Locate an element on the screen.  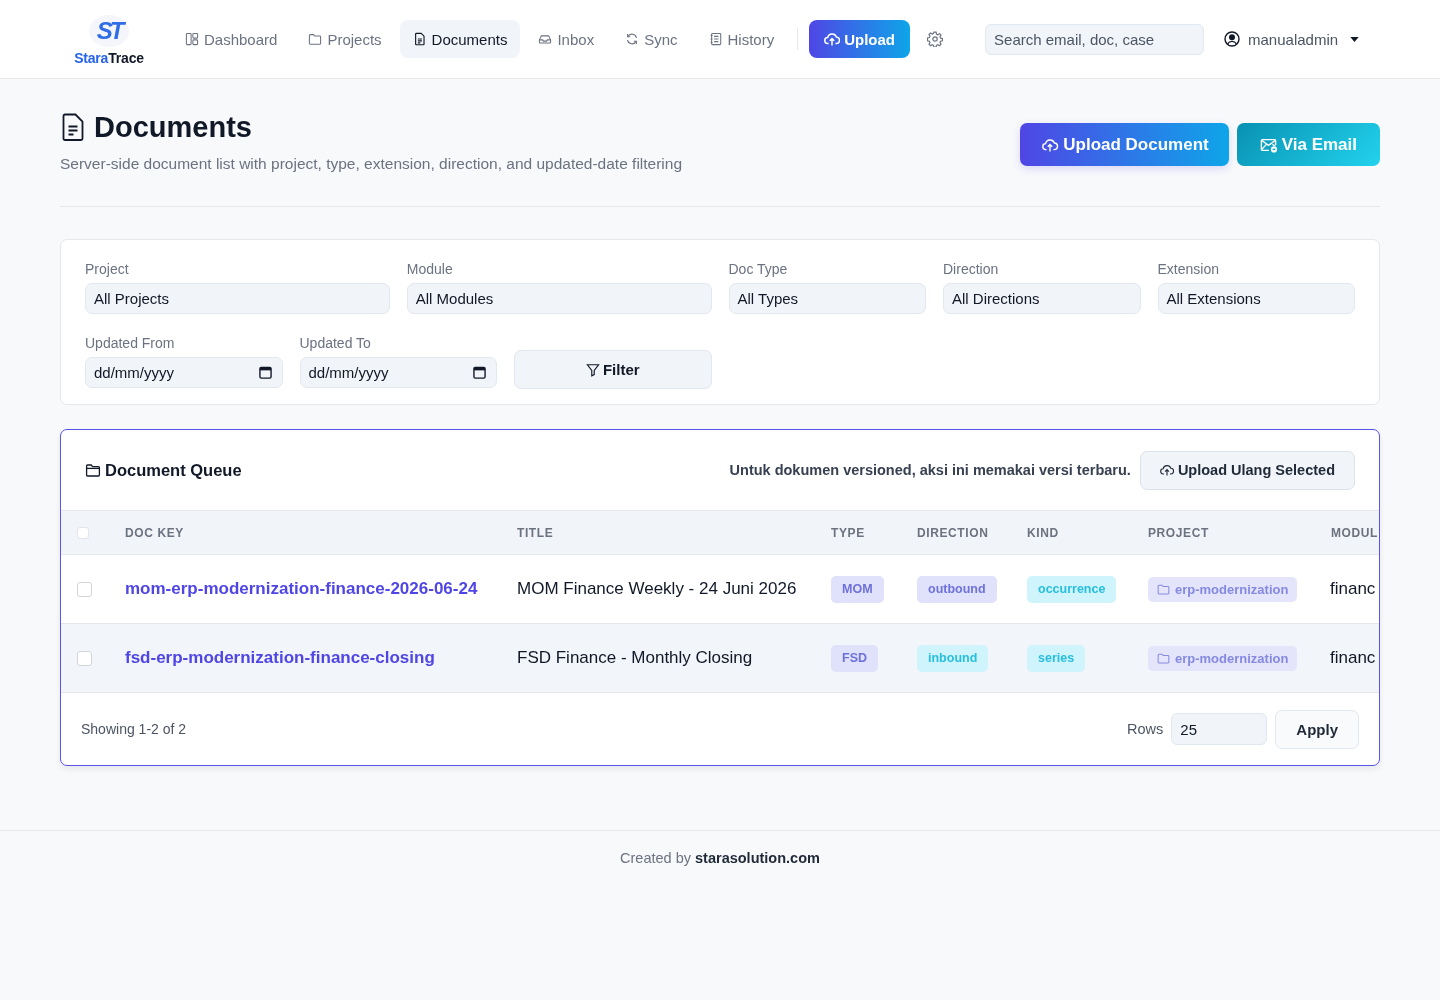
filter-label: Module is located at coordinates (430, 269).